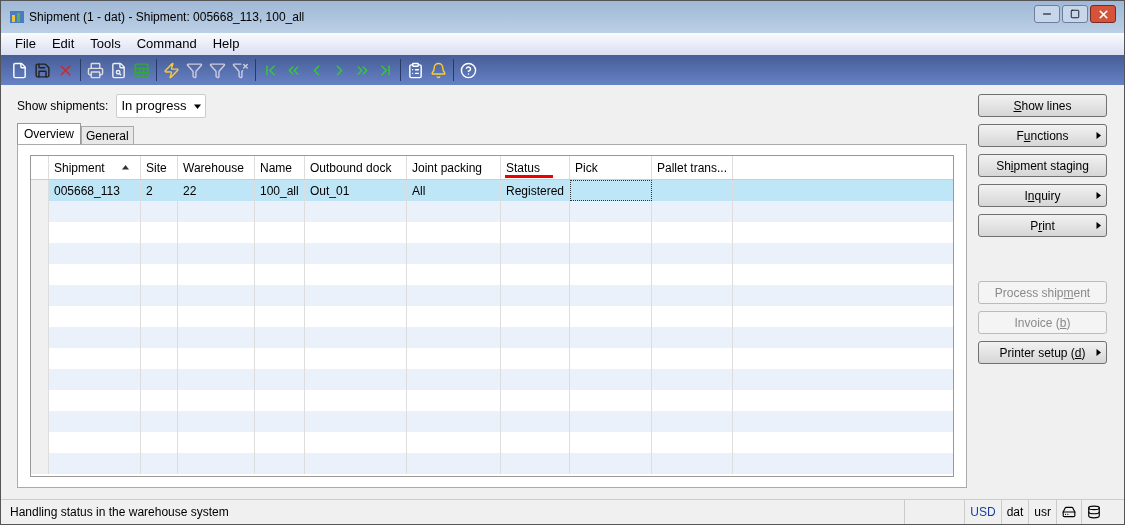 Image resolution: width=1125 pixels, height=525 pixels. Describe the element at coordinates (226, 44) in the screenshot. I see `menu-item: Help` at that location.